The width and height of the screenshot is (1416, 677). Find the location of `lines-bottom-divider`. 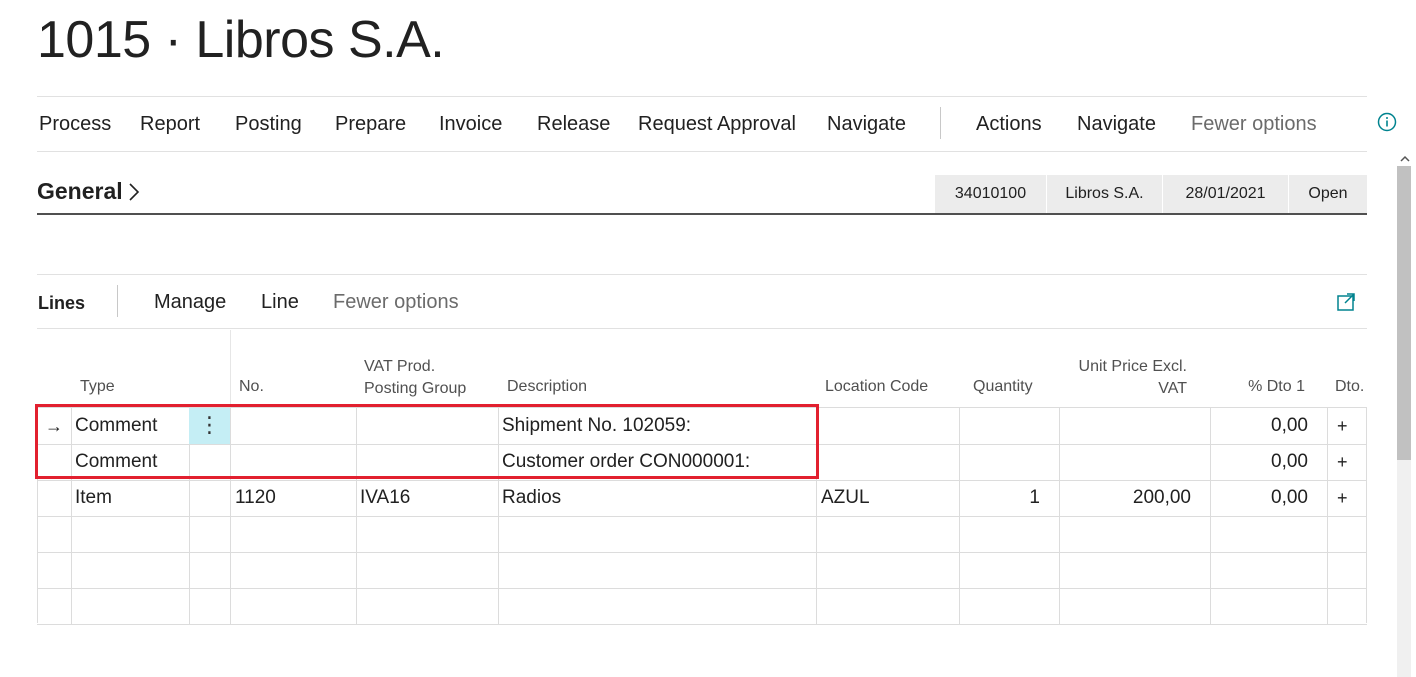

lines-bottom-divider is located at coordinates (702, 328).